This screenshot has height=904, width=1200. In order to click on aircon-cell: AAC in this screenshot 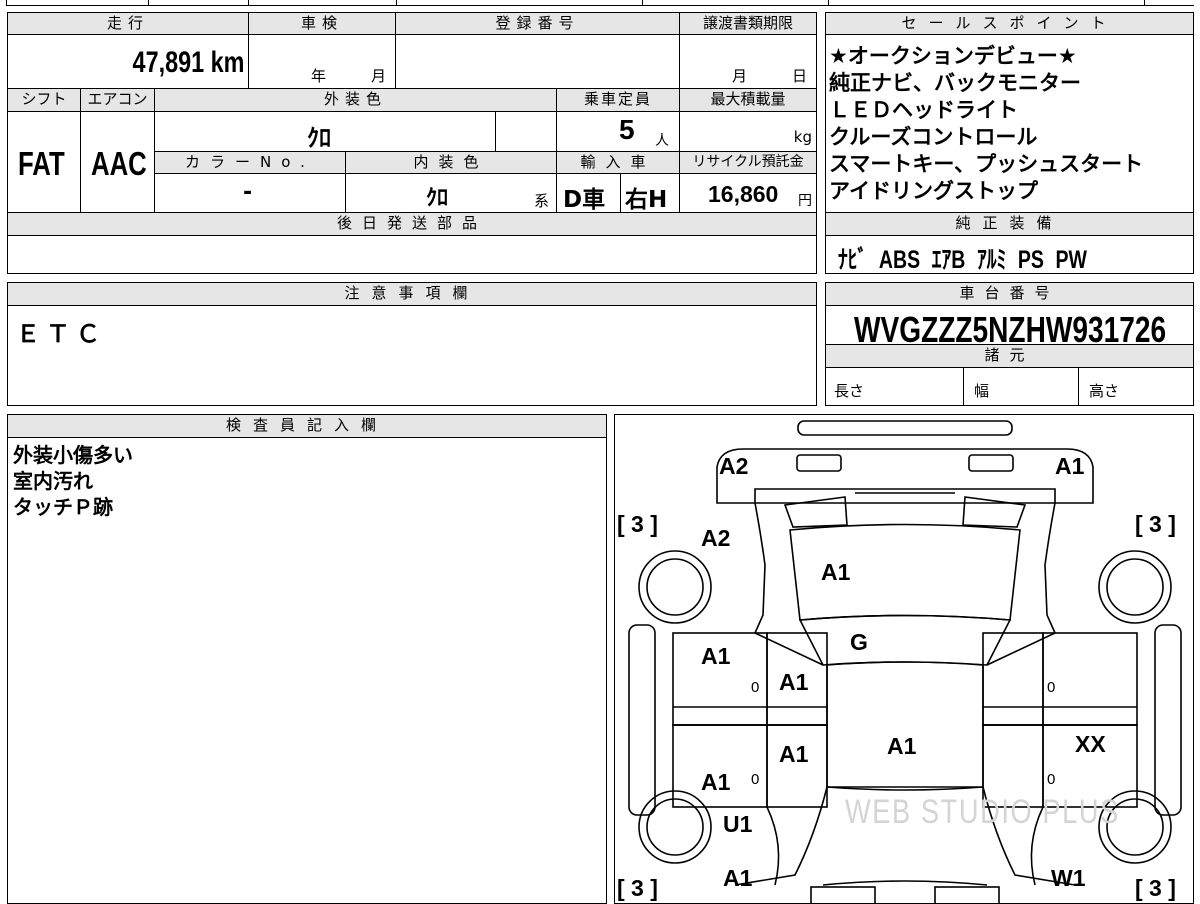, I will do `click(117, 162)`.